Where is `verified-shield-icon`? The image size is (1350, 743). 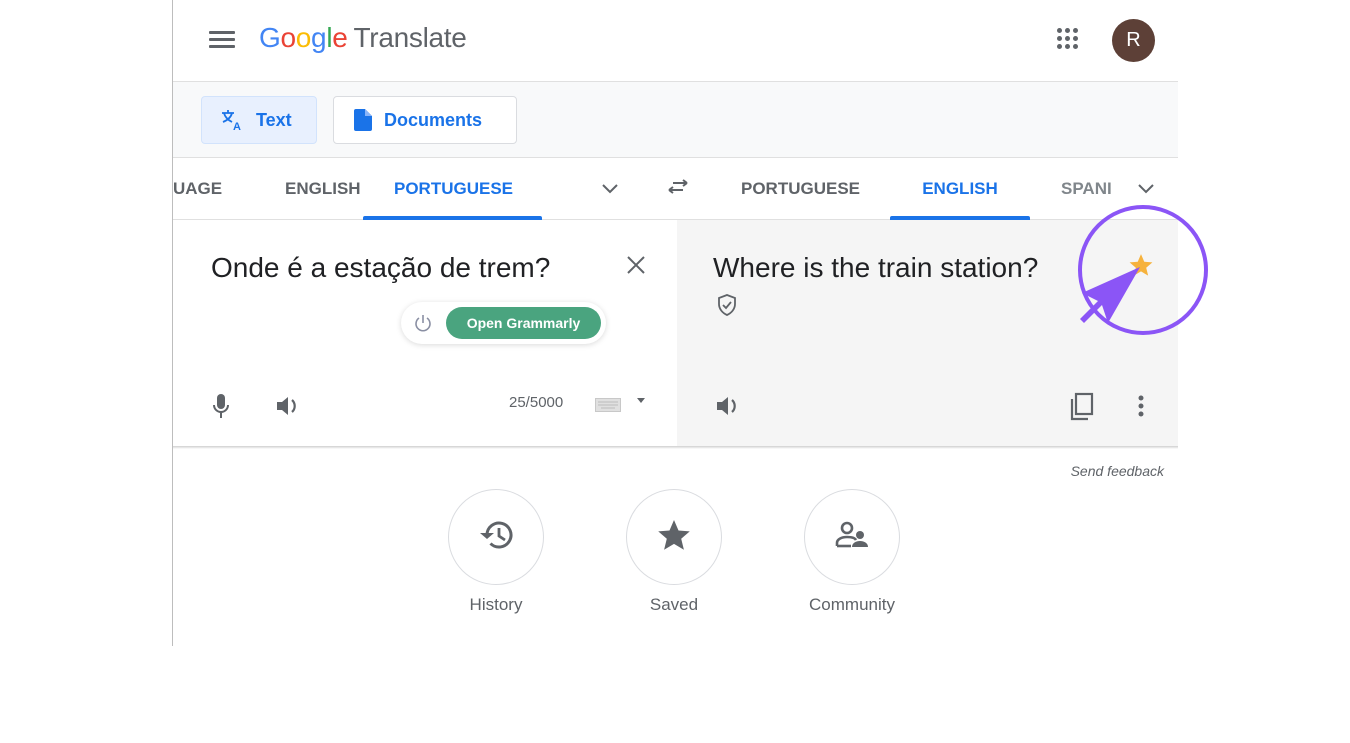
verified-shield-icon is located at coordinates (727, 307).